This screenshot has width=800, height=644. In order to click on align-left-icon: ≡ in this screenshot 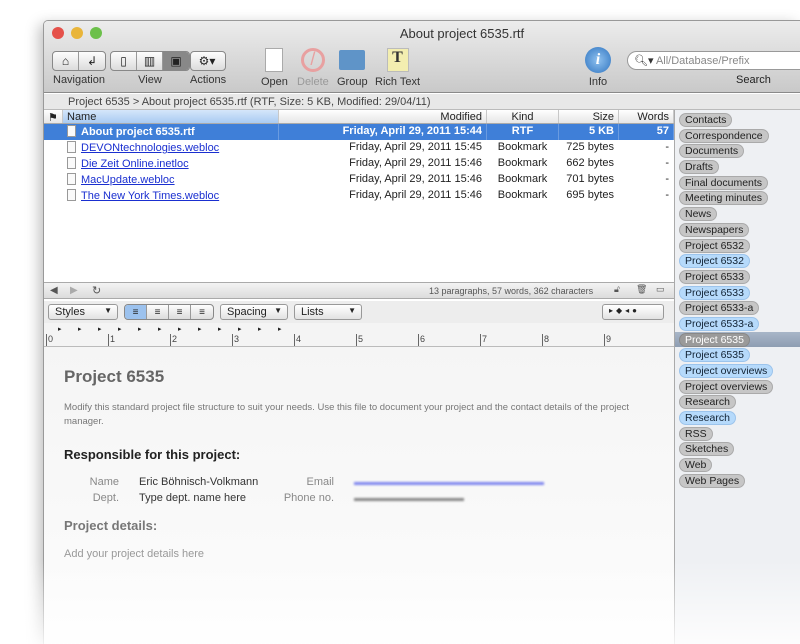, I will do `click(136, 312)`.